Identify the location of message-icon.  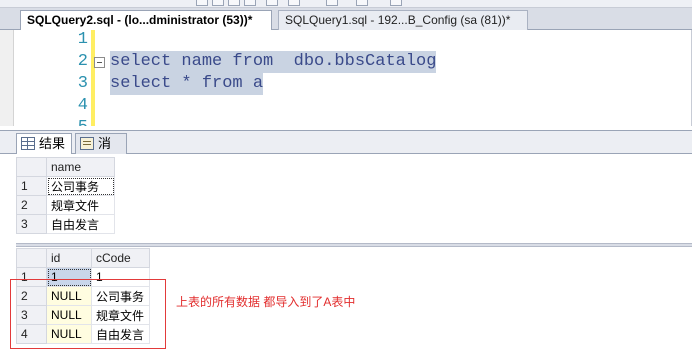
(87, 143).